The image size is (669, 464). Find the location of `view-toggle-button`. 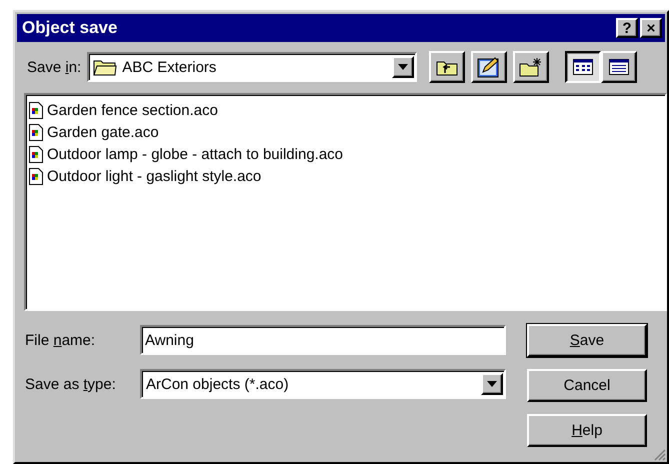

view-toggle-button is located at coordinates (583, 67).